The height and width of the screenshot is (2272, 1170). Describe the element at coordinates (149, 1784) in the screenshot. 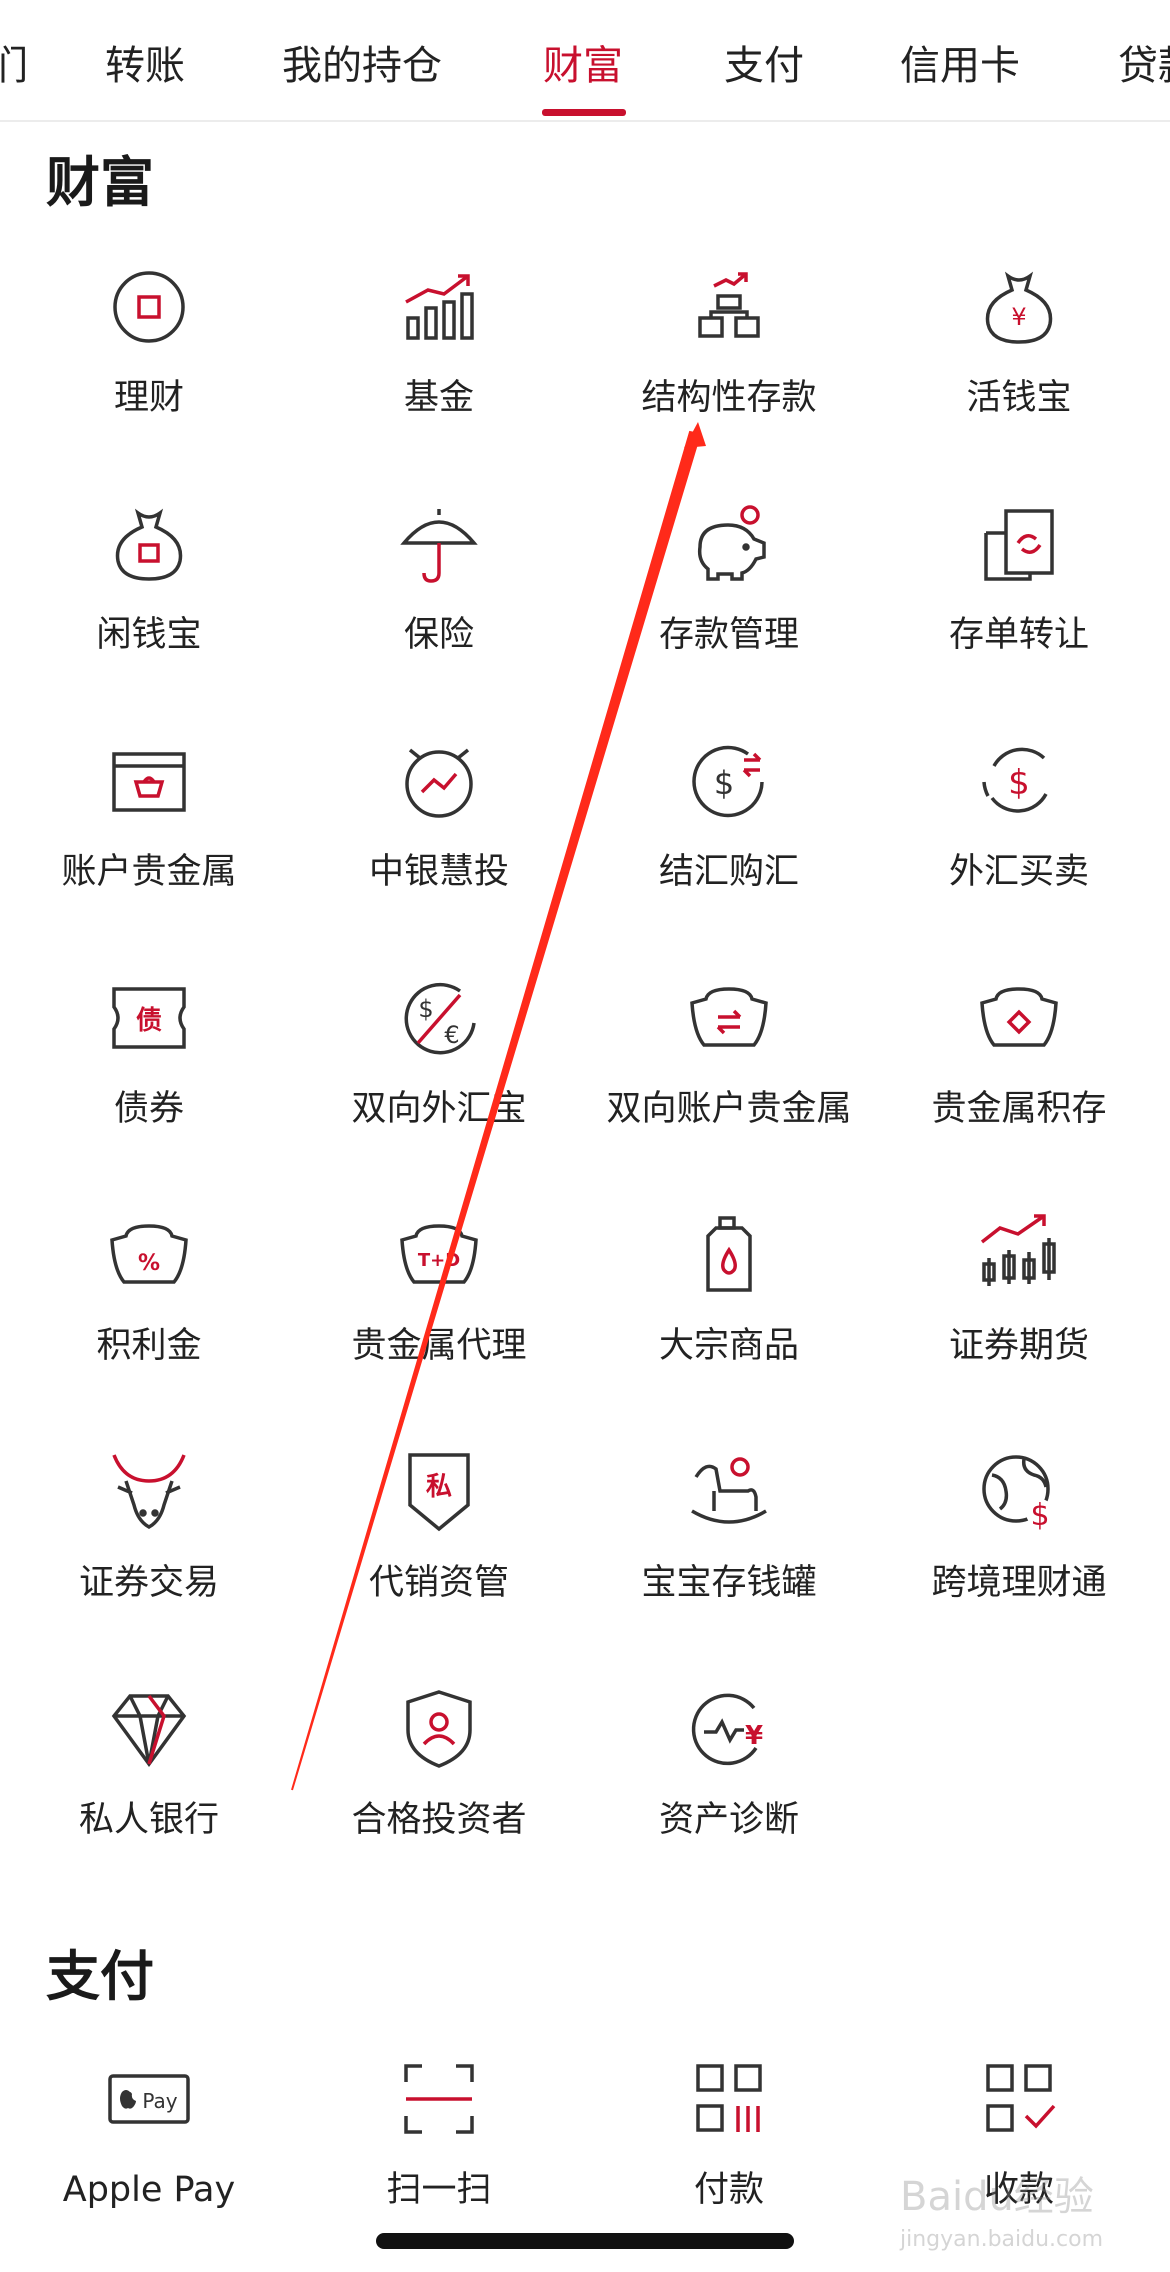

I see `grid-item-private-banking: 私人银行` at that location.